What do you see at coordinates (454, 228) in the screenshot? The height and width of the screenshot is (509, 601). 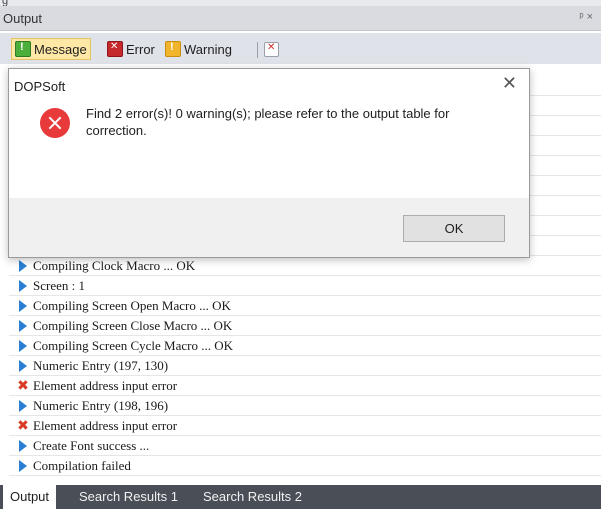 I see `ok-button: OK` at bounding box center [454, 228].